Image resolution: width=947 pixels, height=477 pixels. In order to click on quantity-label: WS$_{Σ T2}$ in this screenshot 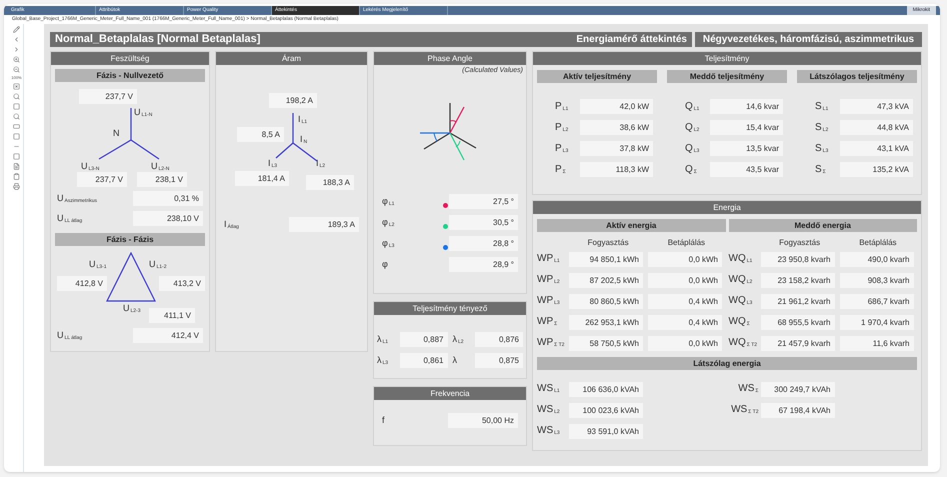, I will do `click(744, 410)`.